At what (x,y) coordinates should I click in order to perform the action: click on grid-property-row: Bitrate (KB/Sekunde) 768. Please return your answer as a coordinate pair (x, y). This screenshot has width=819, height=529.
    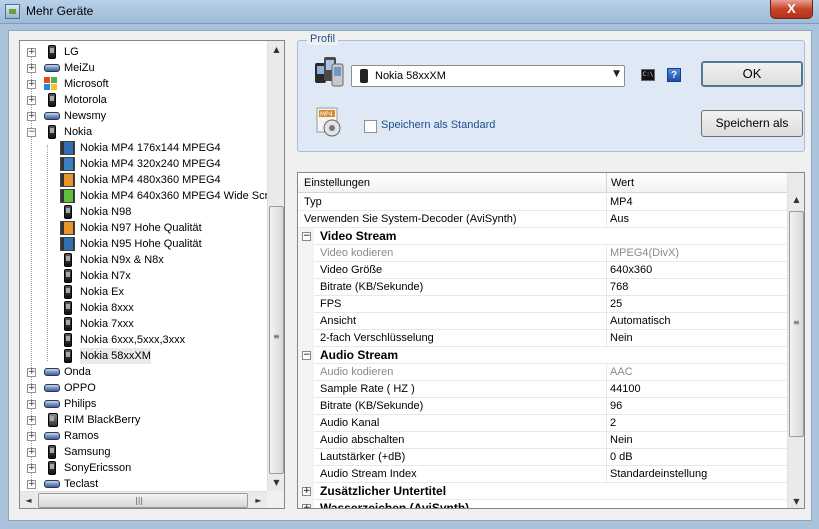
    Looking at the image, I should click on (543, 287).